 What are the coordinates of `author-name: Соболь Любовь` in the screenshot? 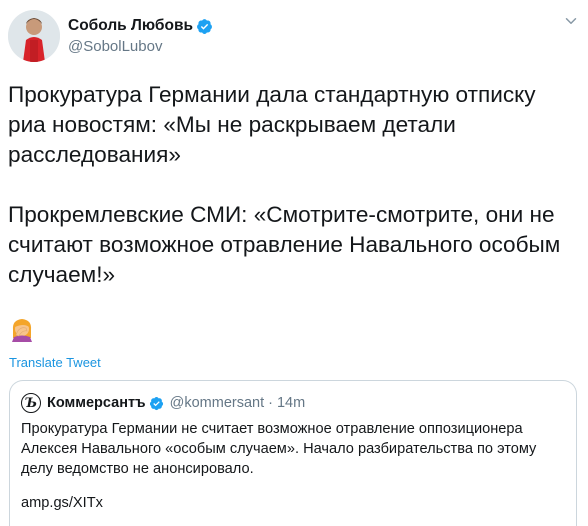 It's located at (130, 26).